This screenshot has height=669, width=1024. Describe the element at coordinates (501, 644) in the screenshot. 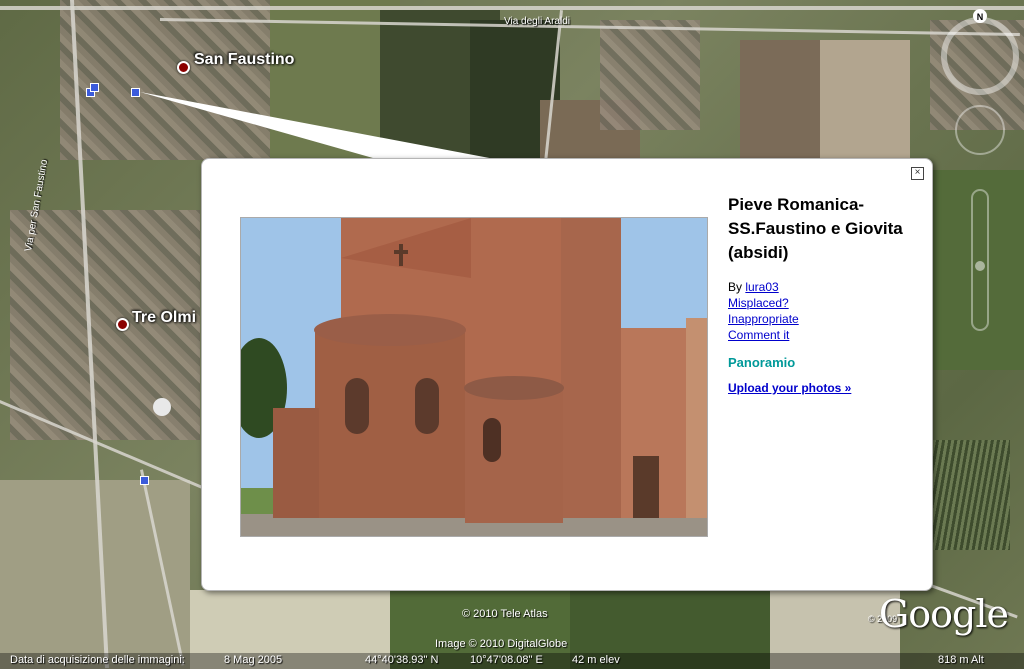

I see `imagery-attribution: Image © 2010 DigitalGlobe` at that location.